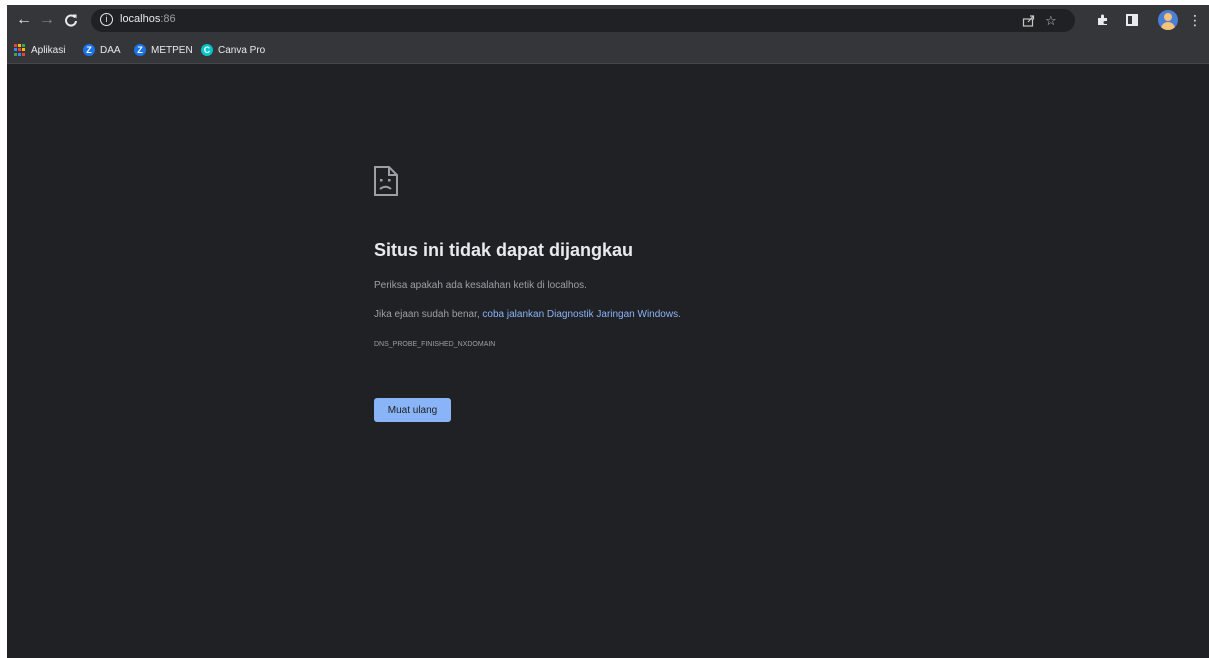 This screenshot has height=658, width=1209. Describe the element at coordinates (47, 20) in the screenshot. I see `forward-icon: →` at that location.